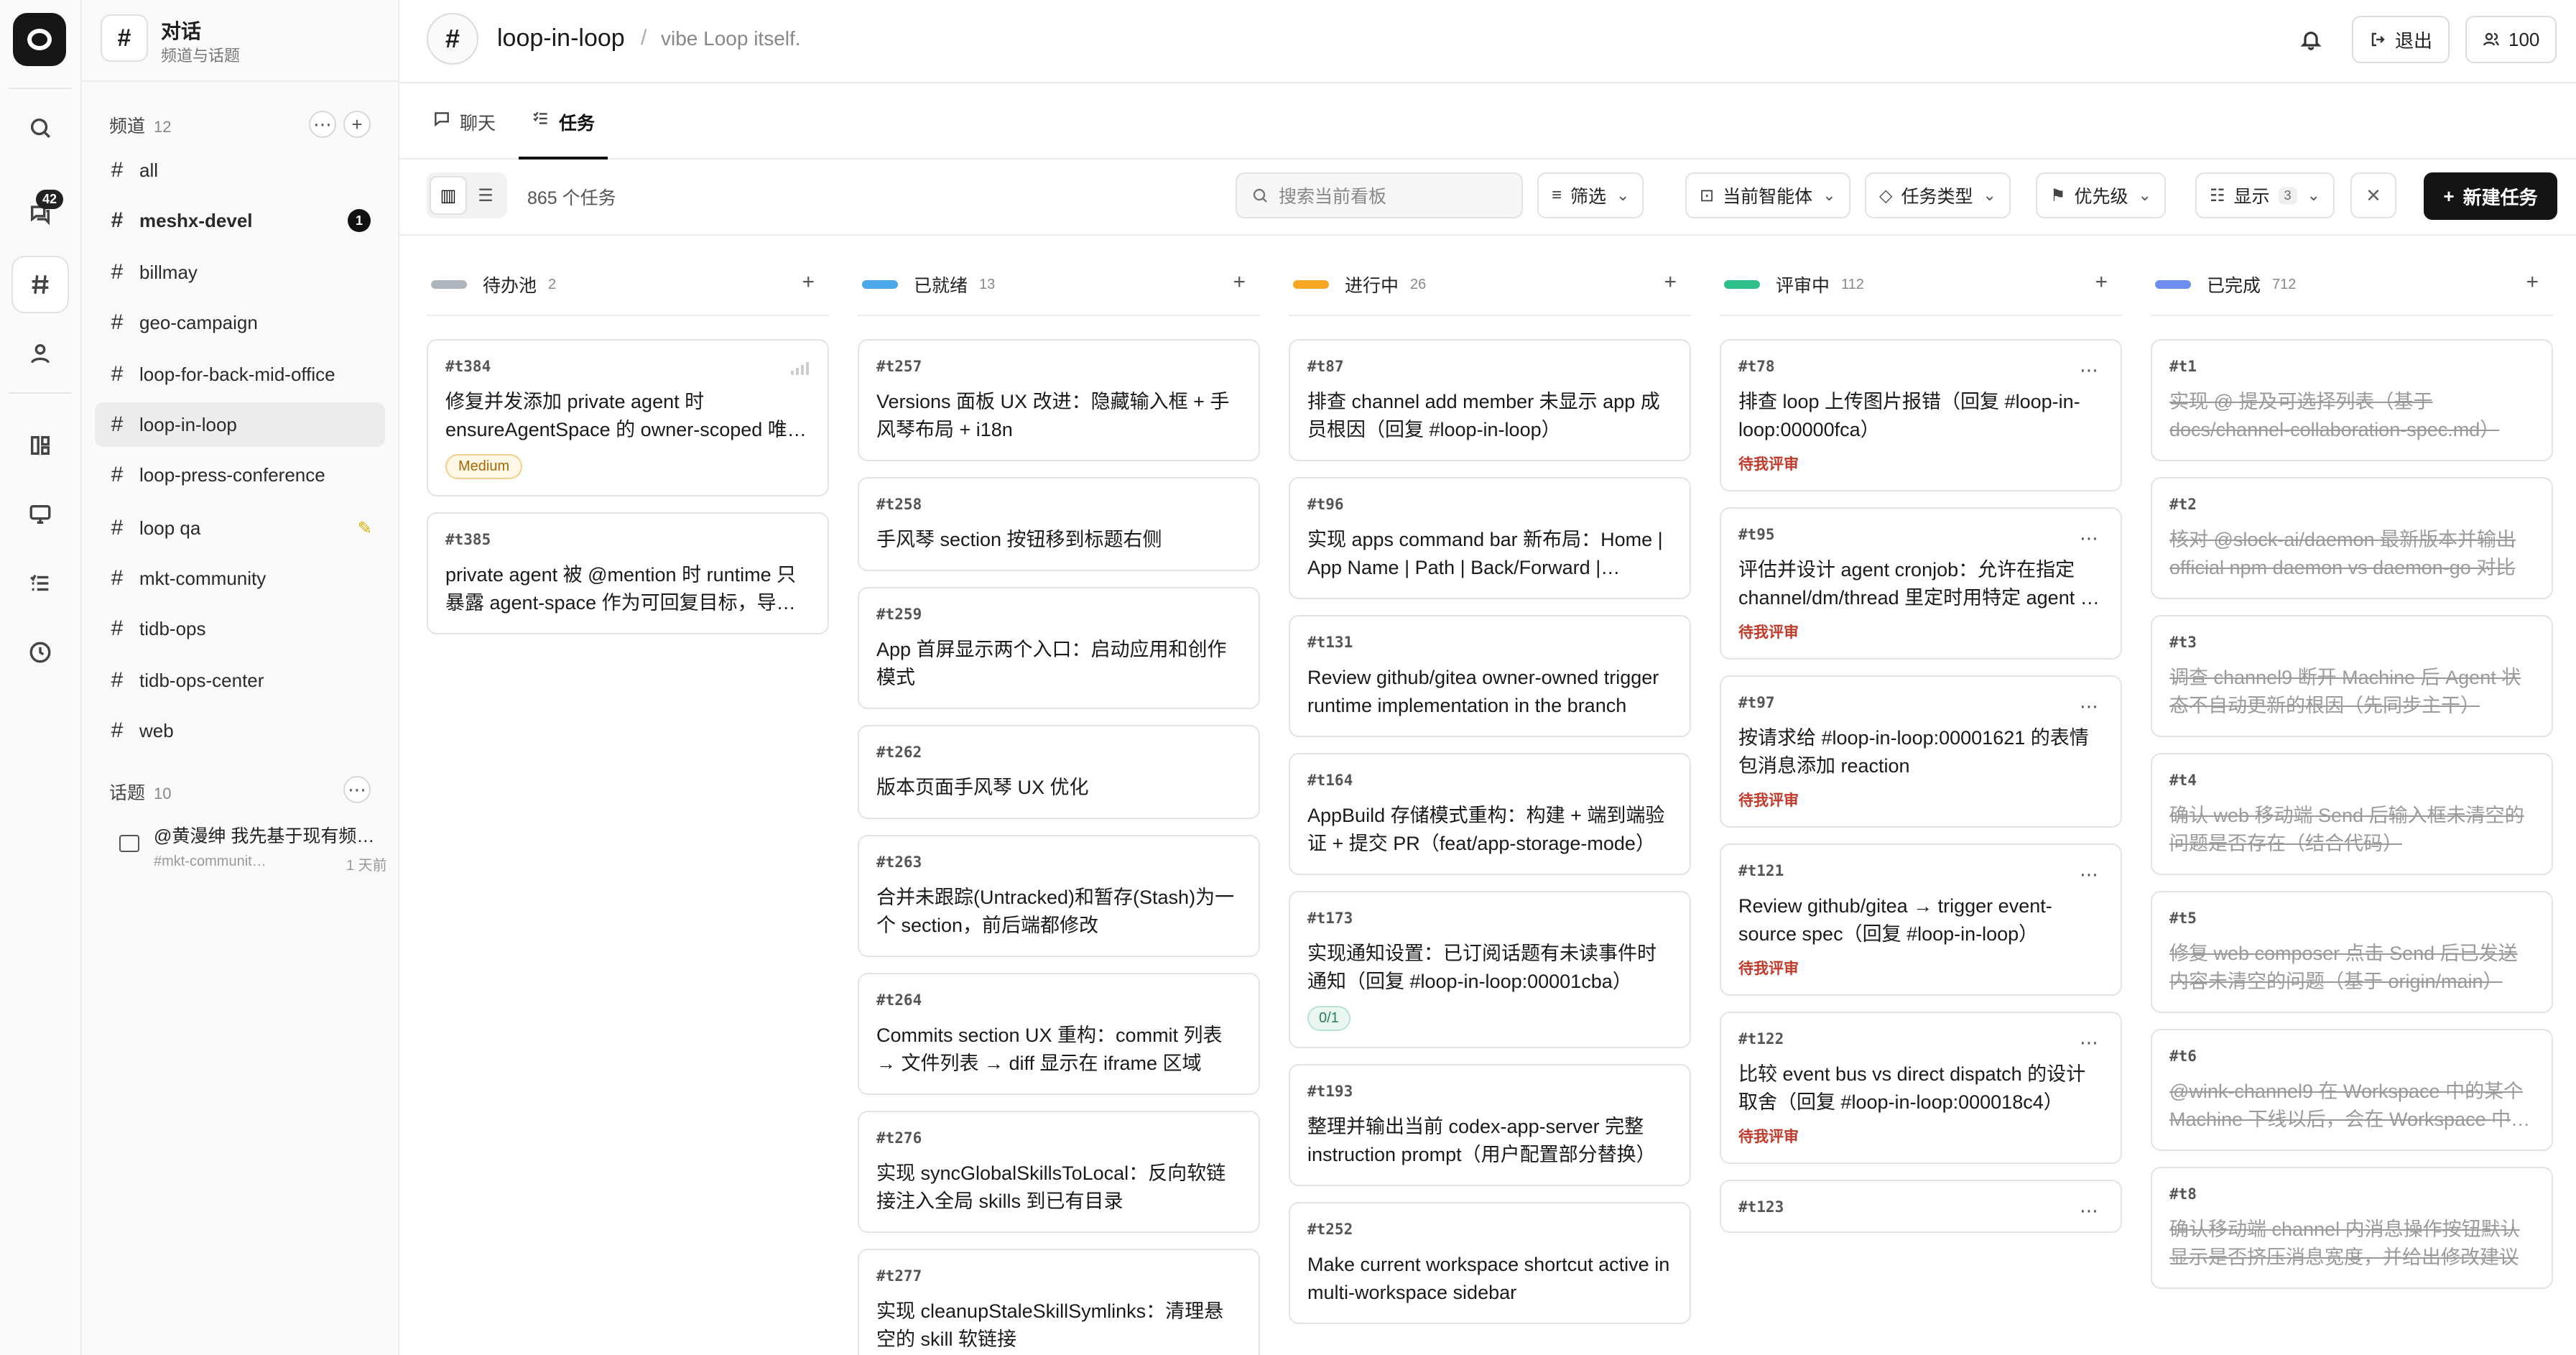 This screenshot has height=1355, width=2576. Describe the element at coordinates (899, 752) in the screenshot. I see `task-id: #t262` at that location.